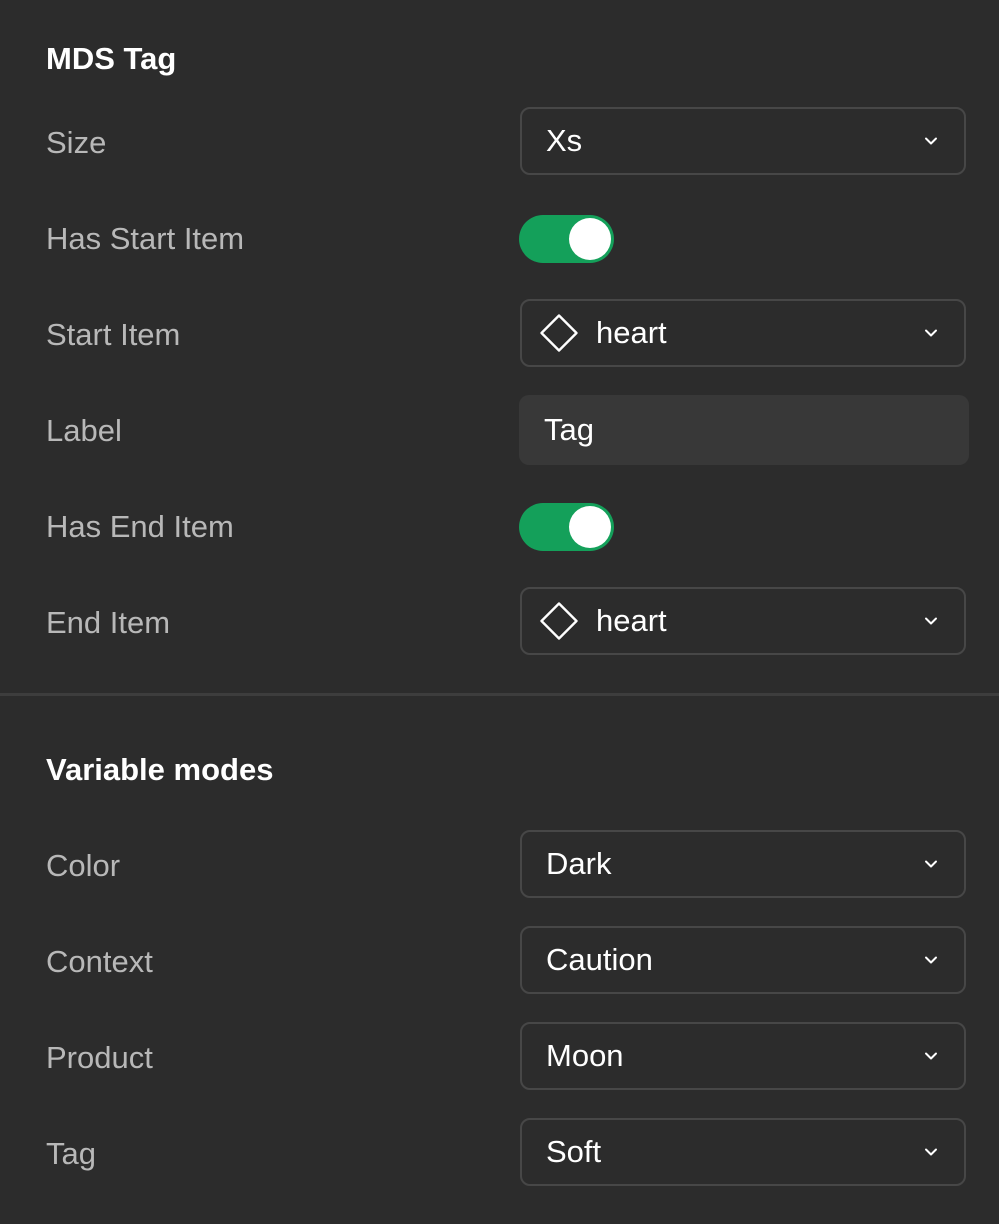  I want to click on end-item-value: heart, so click(631, 620).